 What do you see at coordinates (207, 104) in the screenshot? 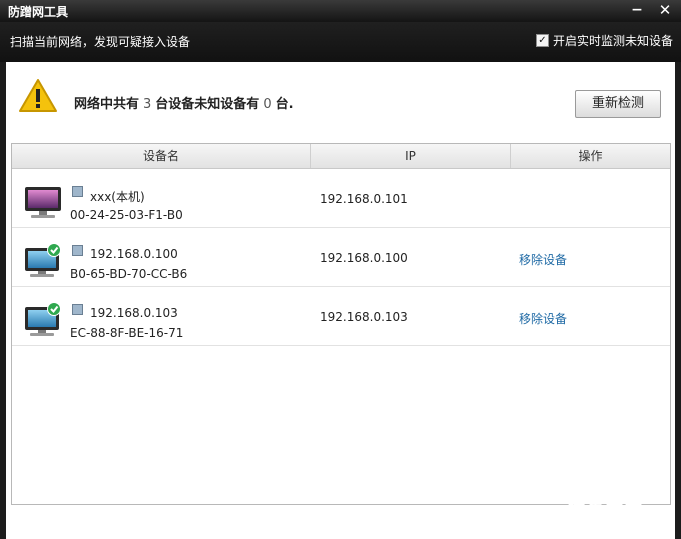
I see `summary-middle: 台设备未知设备有` at bounding box center [207, 104].